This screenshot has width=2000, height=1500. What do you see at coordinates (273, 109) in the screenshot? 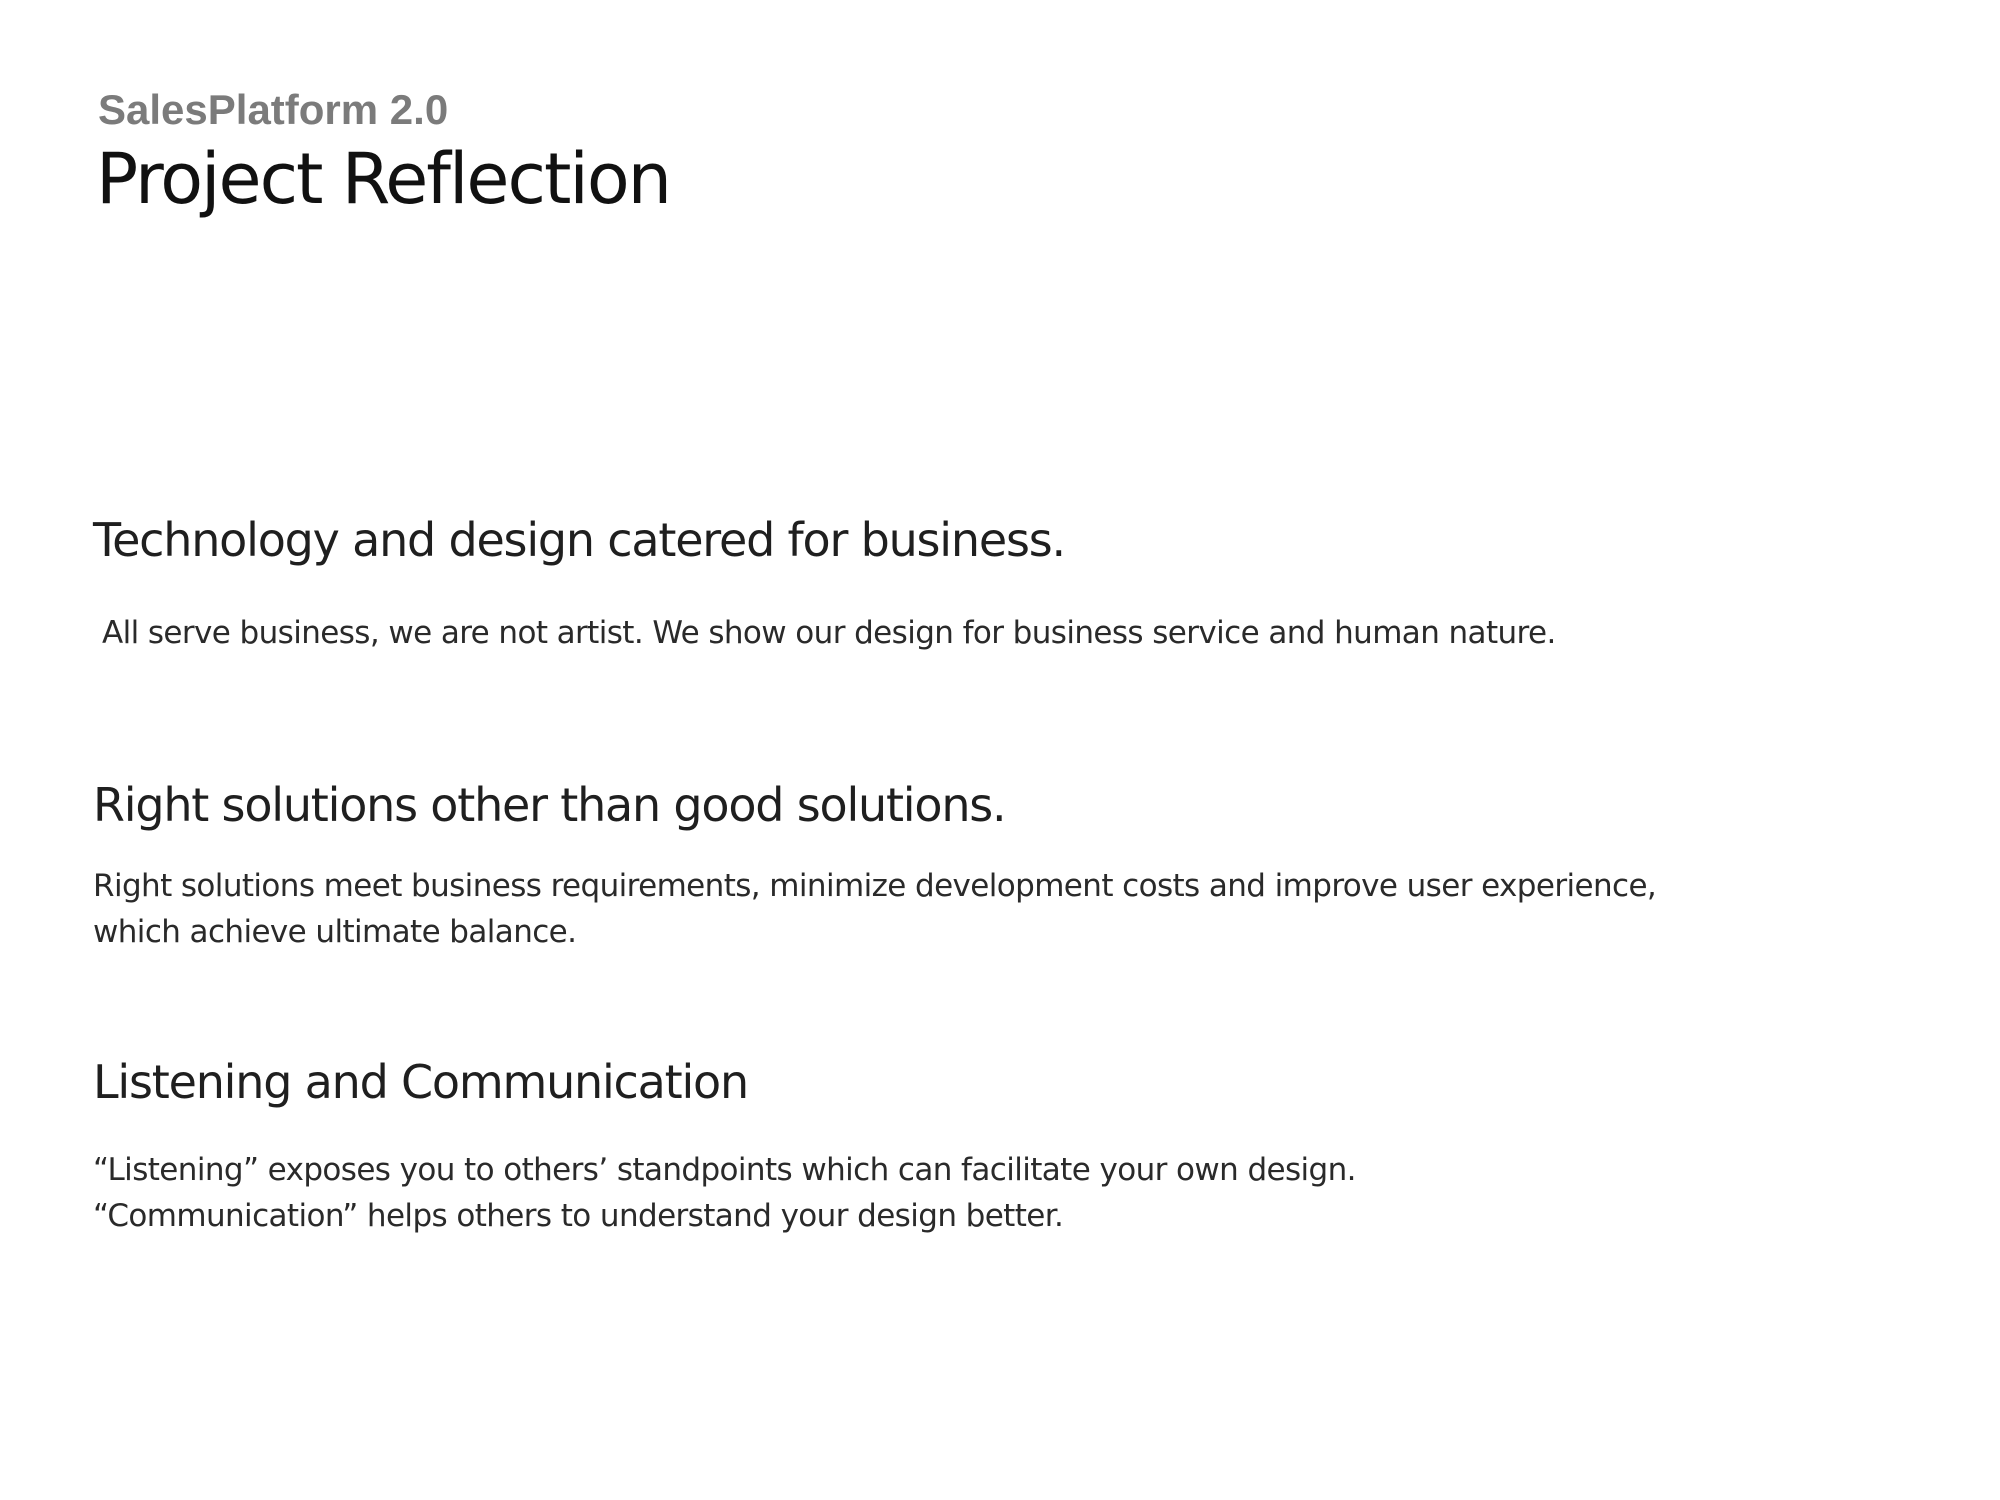
I see `project-name: SalesPlatform 2.0` at bounding box center [273, 109].